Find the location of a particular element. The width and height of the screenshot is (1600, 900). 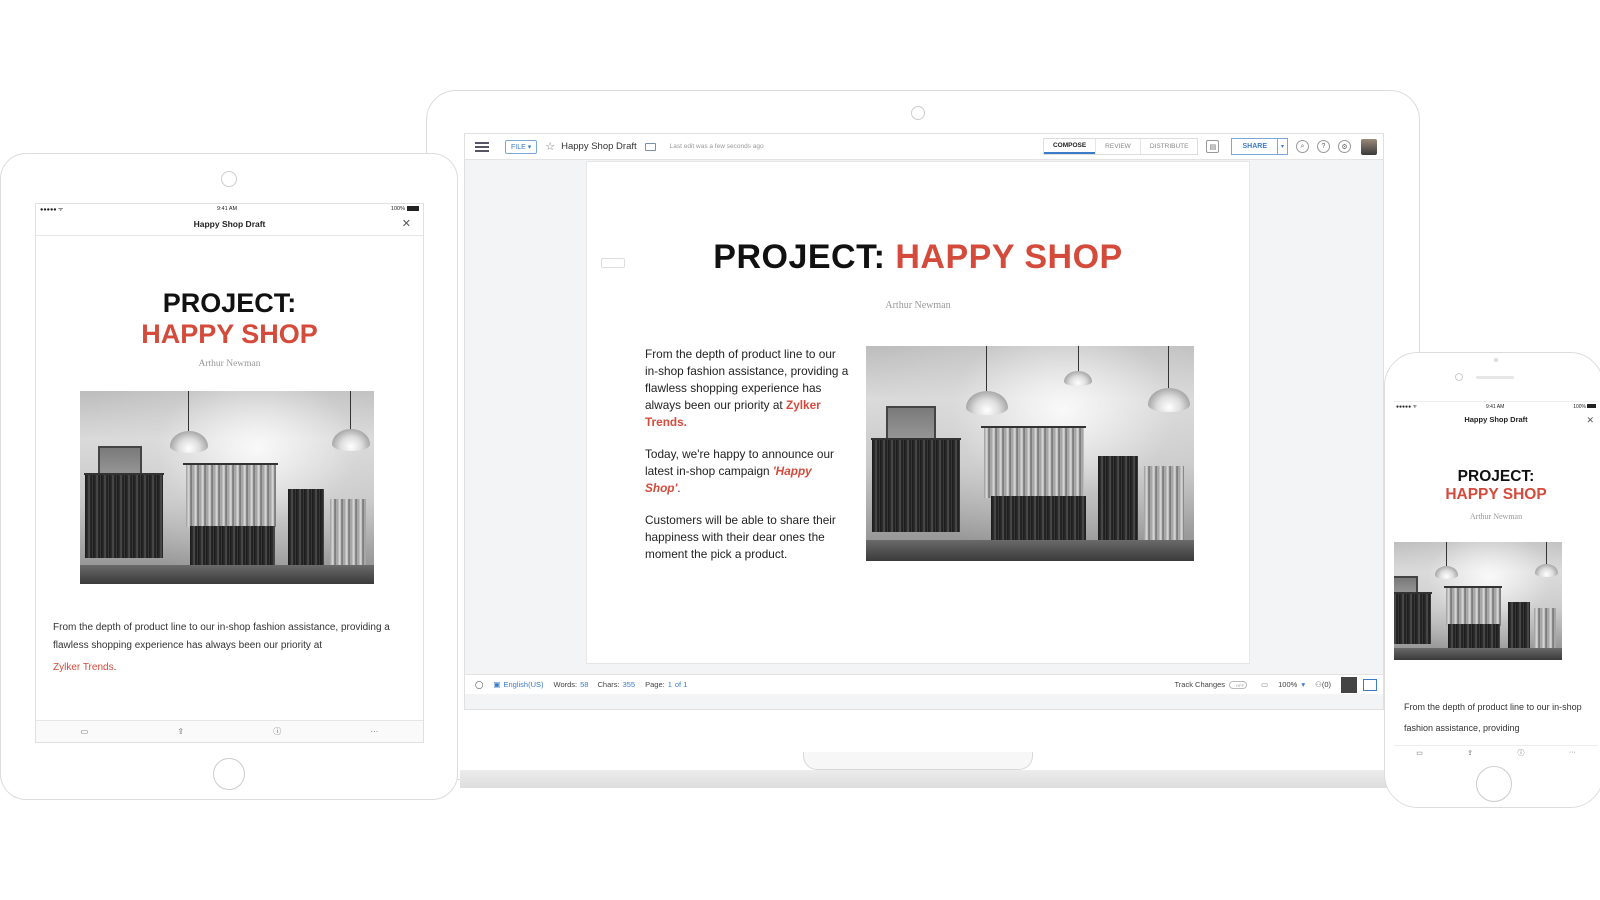

phone-title: Happy Shop Draft is located at coordinates (1495, 419).